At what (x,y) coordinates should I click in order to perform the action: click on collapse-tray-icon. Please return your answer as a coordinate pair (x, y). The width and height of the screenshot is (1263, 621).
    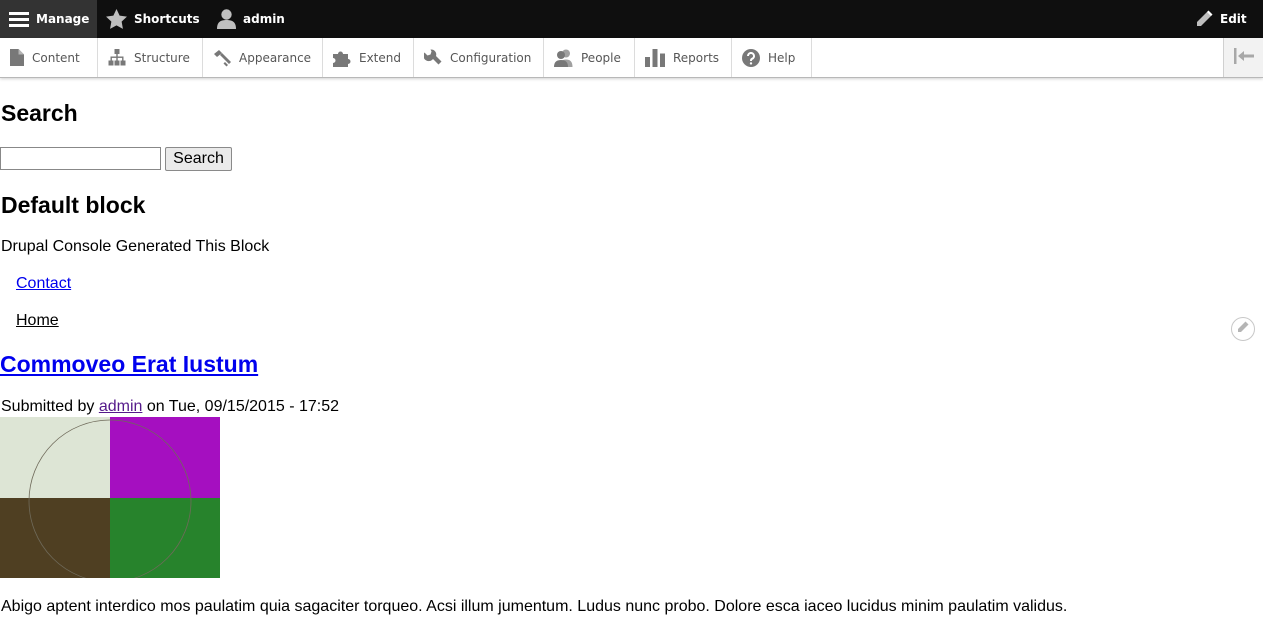
    Looking at the image, I should click on (1243, 57).